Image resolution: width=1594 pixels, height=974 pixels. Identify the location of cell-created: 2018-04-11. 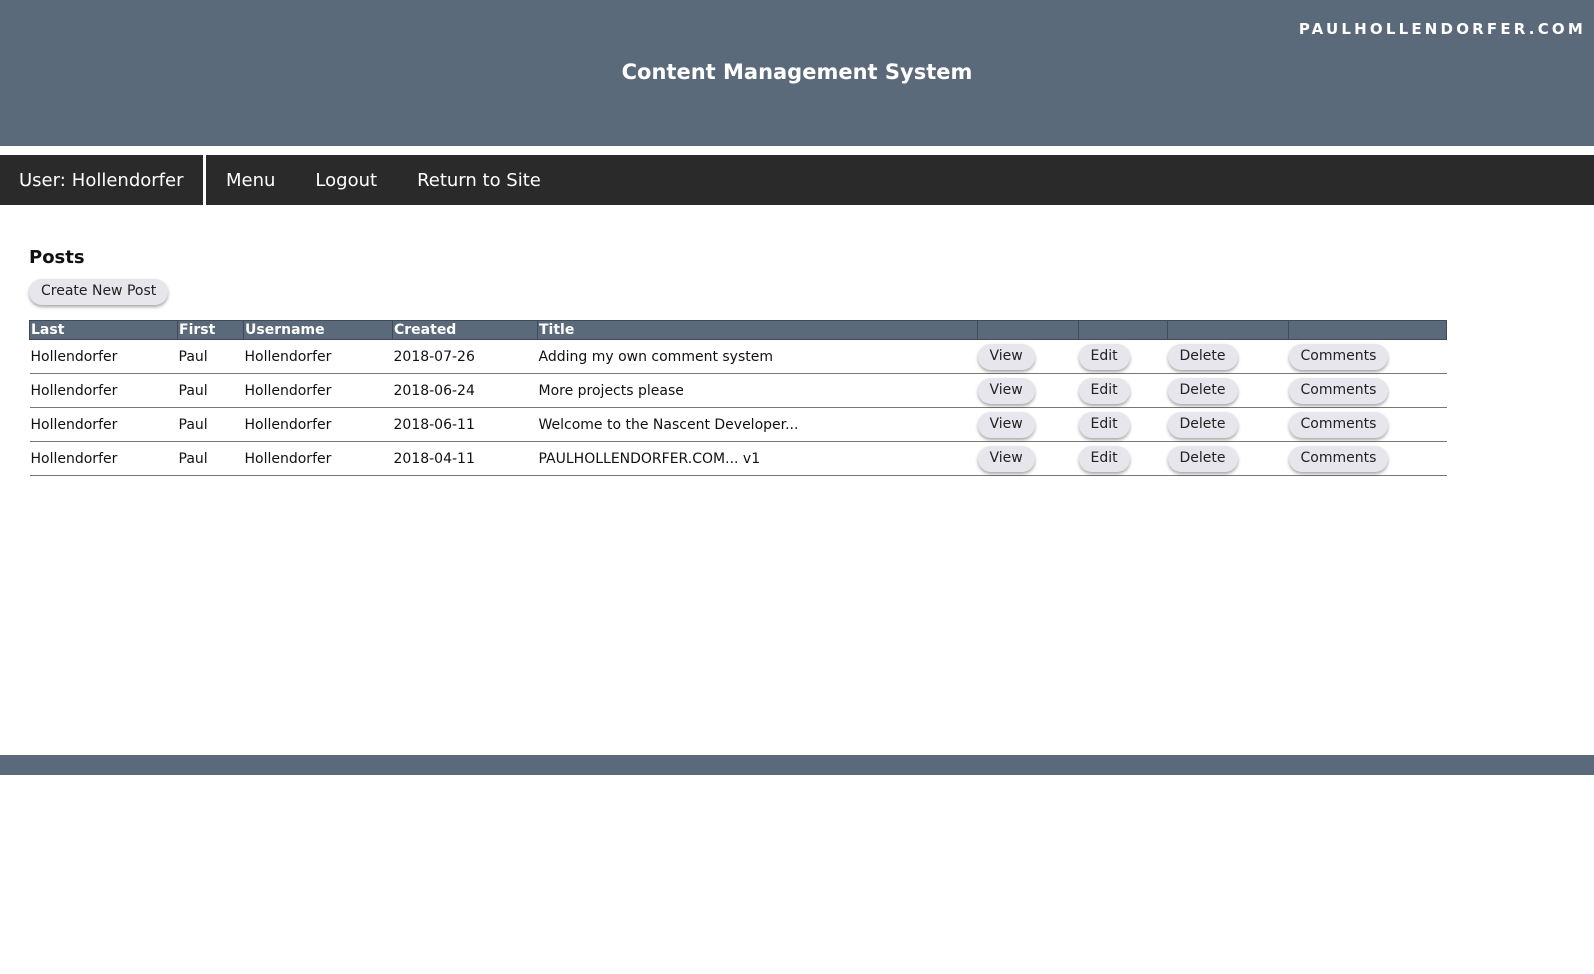
(465, 458).